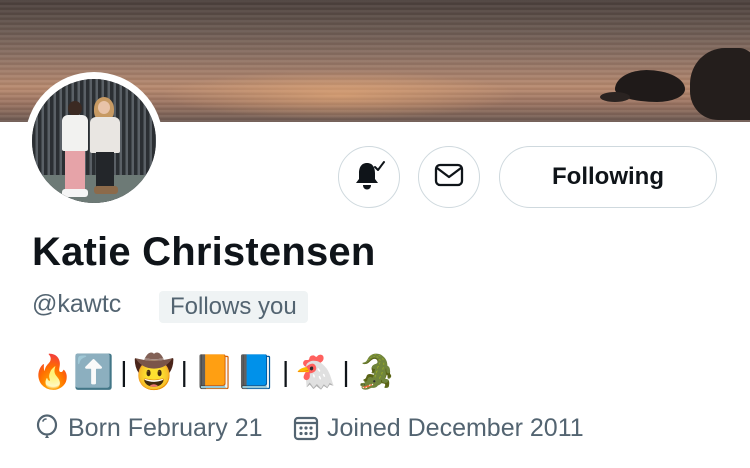 The height and width of the screenshot is (468, 750). I want to click on message-button, so click(449, 177).